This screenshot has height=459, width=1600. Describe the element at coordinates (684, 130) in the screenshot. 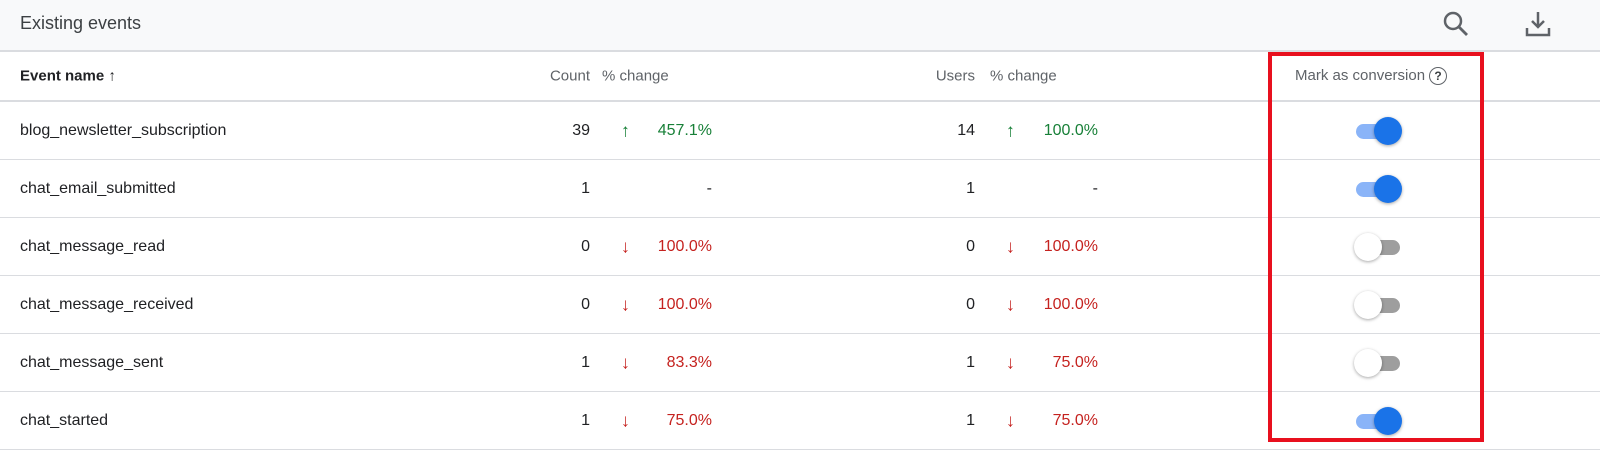

I see `count-change: 457.1%` at that location.